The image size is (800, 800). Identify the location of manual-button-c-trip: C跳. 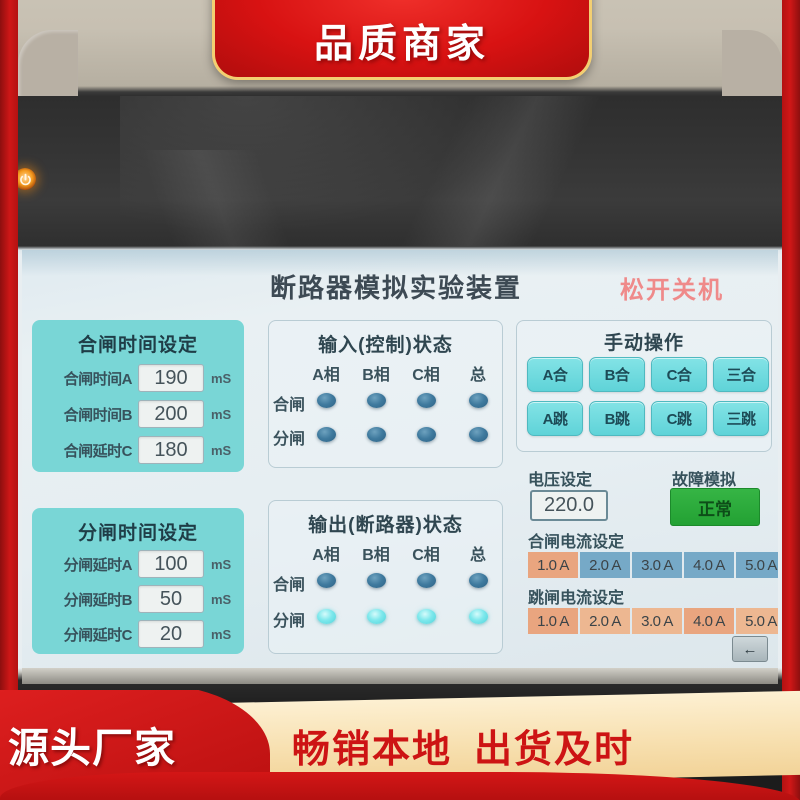
(679, 418).